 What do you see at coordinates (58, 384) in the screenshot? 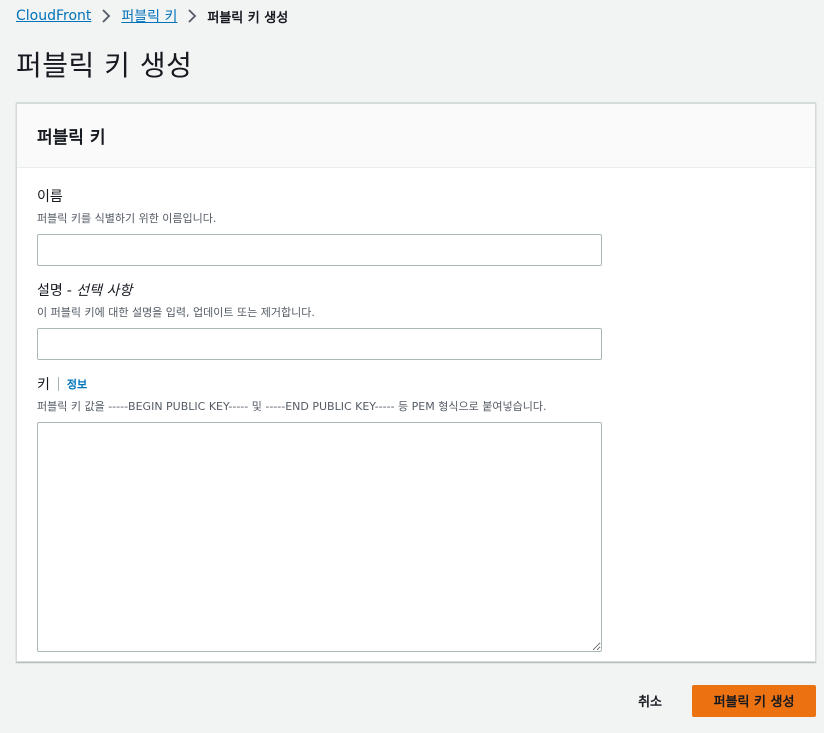
I see `label-divider` at bounding box center [58, 384].